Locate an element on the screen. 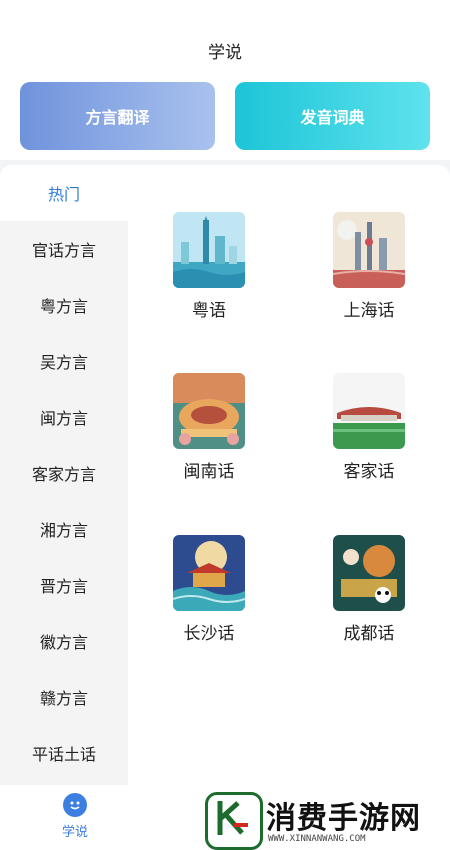 The height and width of the screenshot is (850, 450). watermark-logo-icon is located at coordinates (234, 821).